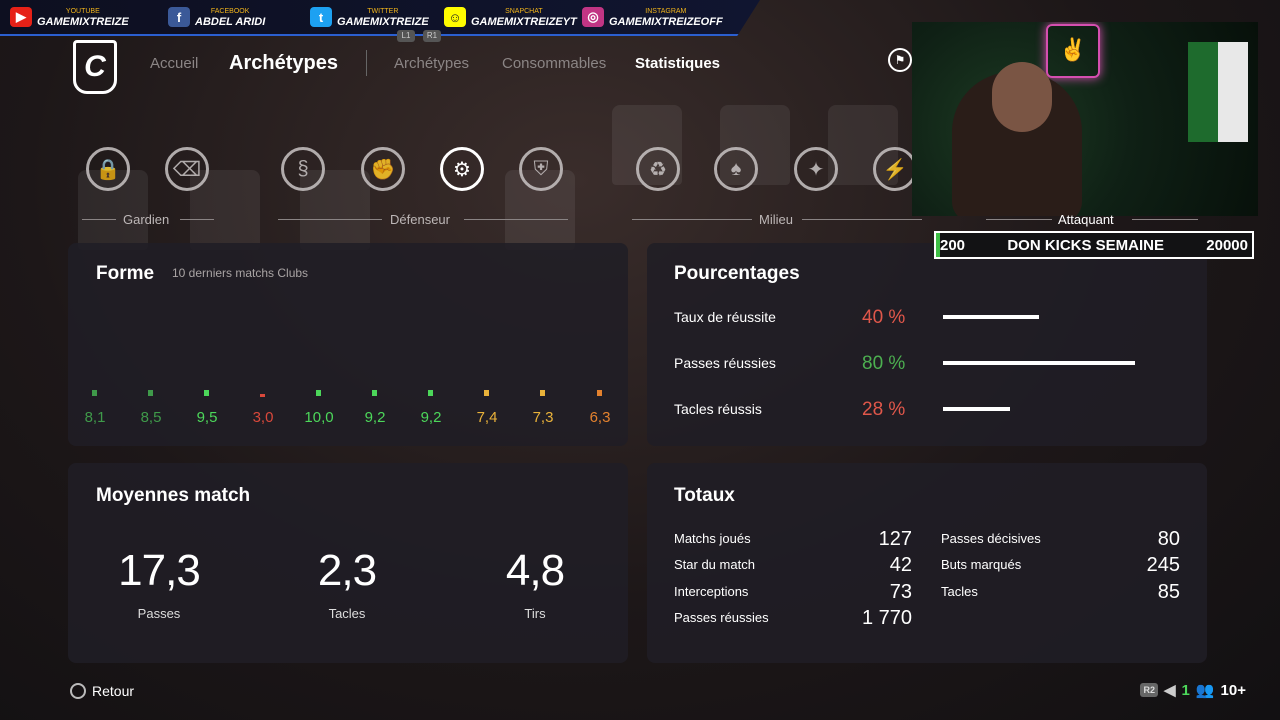  I want to click on total-label: Star du match, so click(714, 564).